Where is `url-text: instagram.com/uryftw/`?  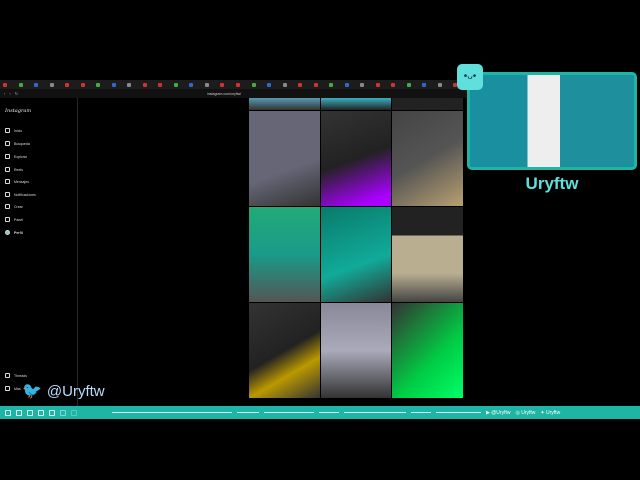 url-text: instagram.com/uryftw/ is located at coordinates (224, 94).